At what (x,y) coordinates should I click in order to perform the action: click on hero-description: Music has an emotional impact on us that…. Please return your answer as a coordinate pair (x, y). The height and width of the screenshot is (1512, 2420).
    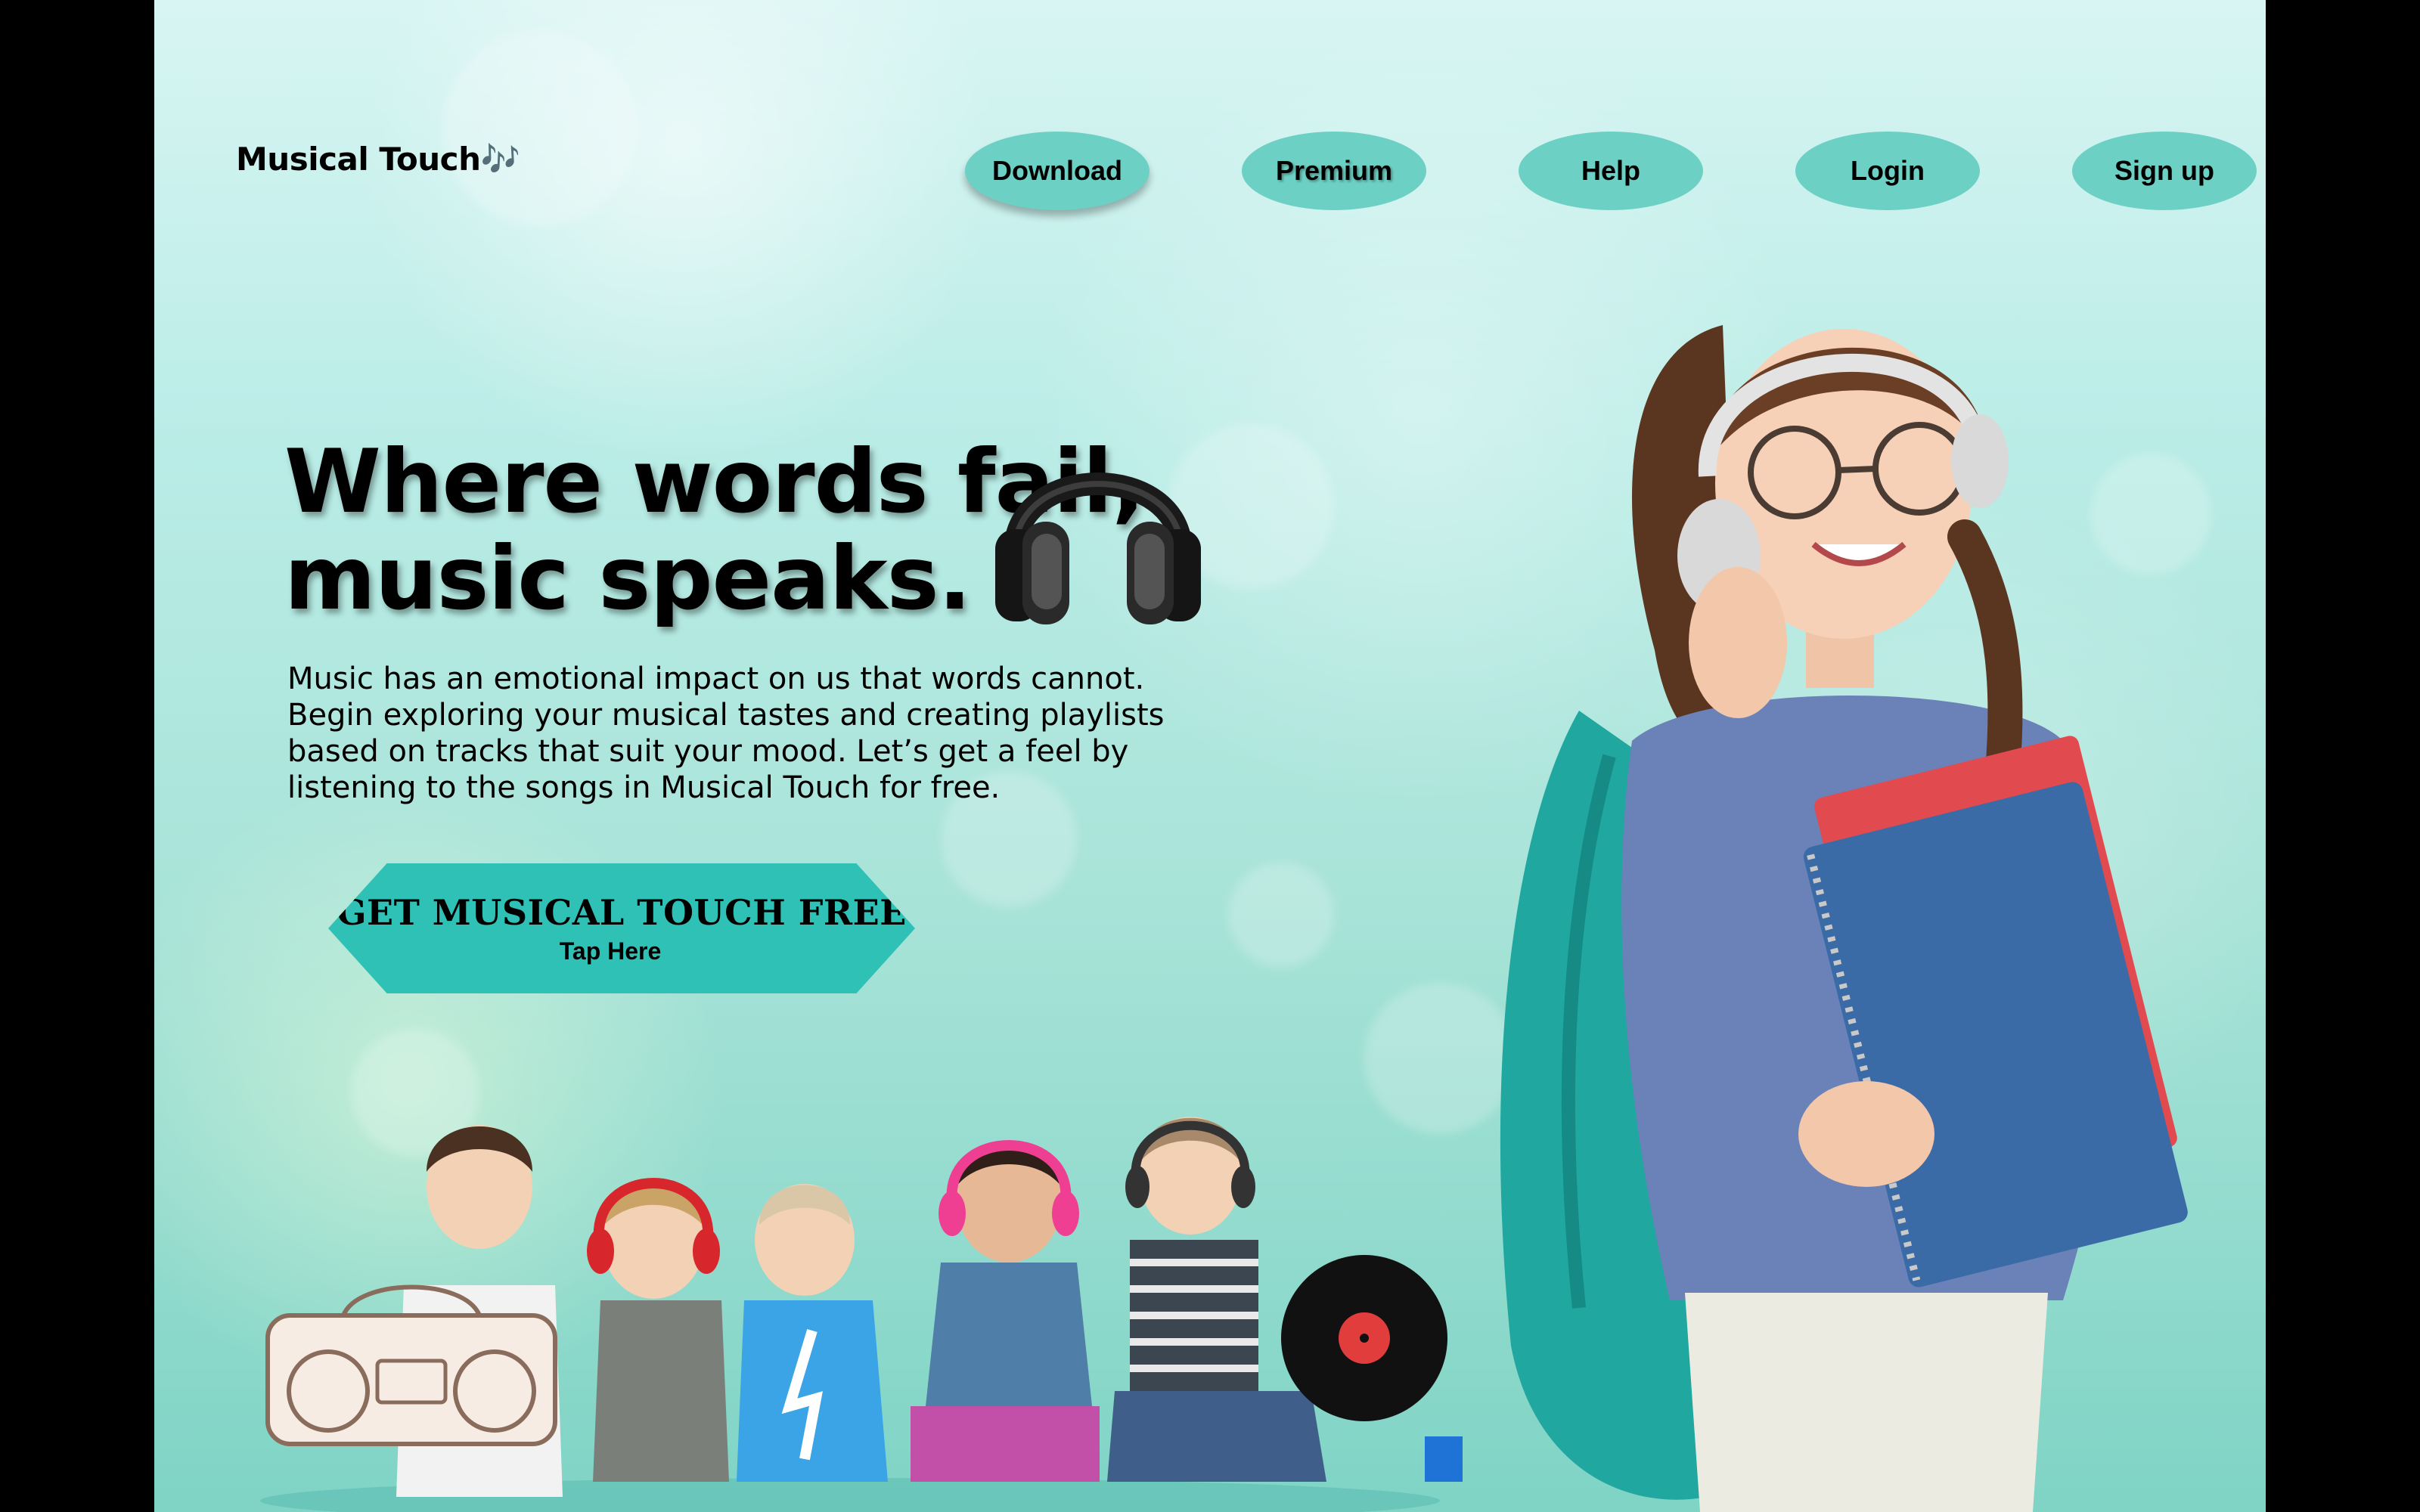
    Looking at the image, I should click on (778, 733).